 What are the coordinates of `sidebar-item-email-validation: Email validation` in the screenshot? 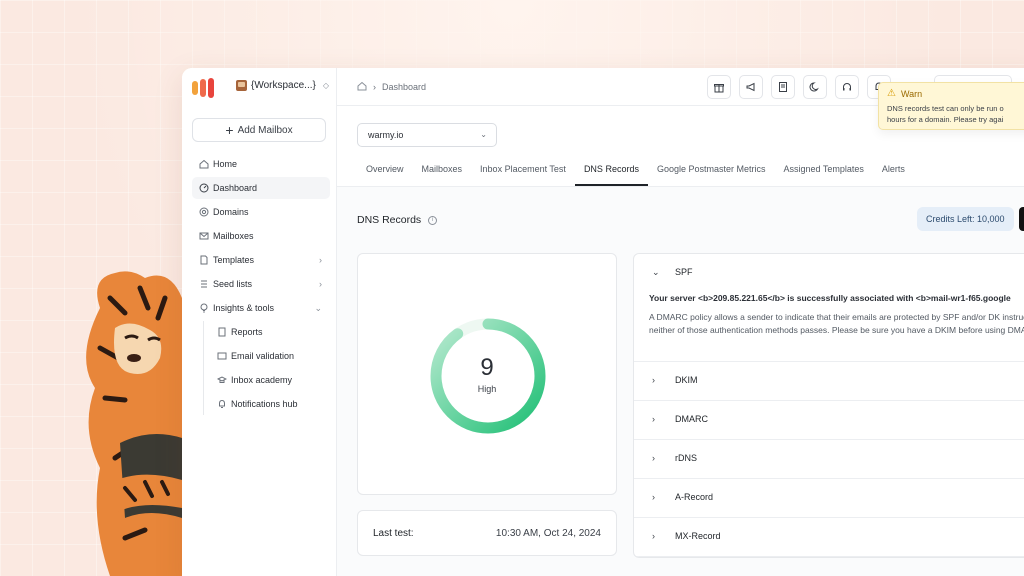 It's located at (272, 356).